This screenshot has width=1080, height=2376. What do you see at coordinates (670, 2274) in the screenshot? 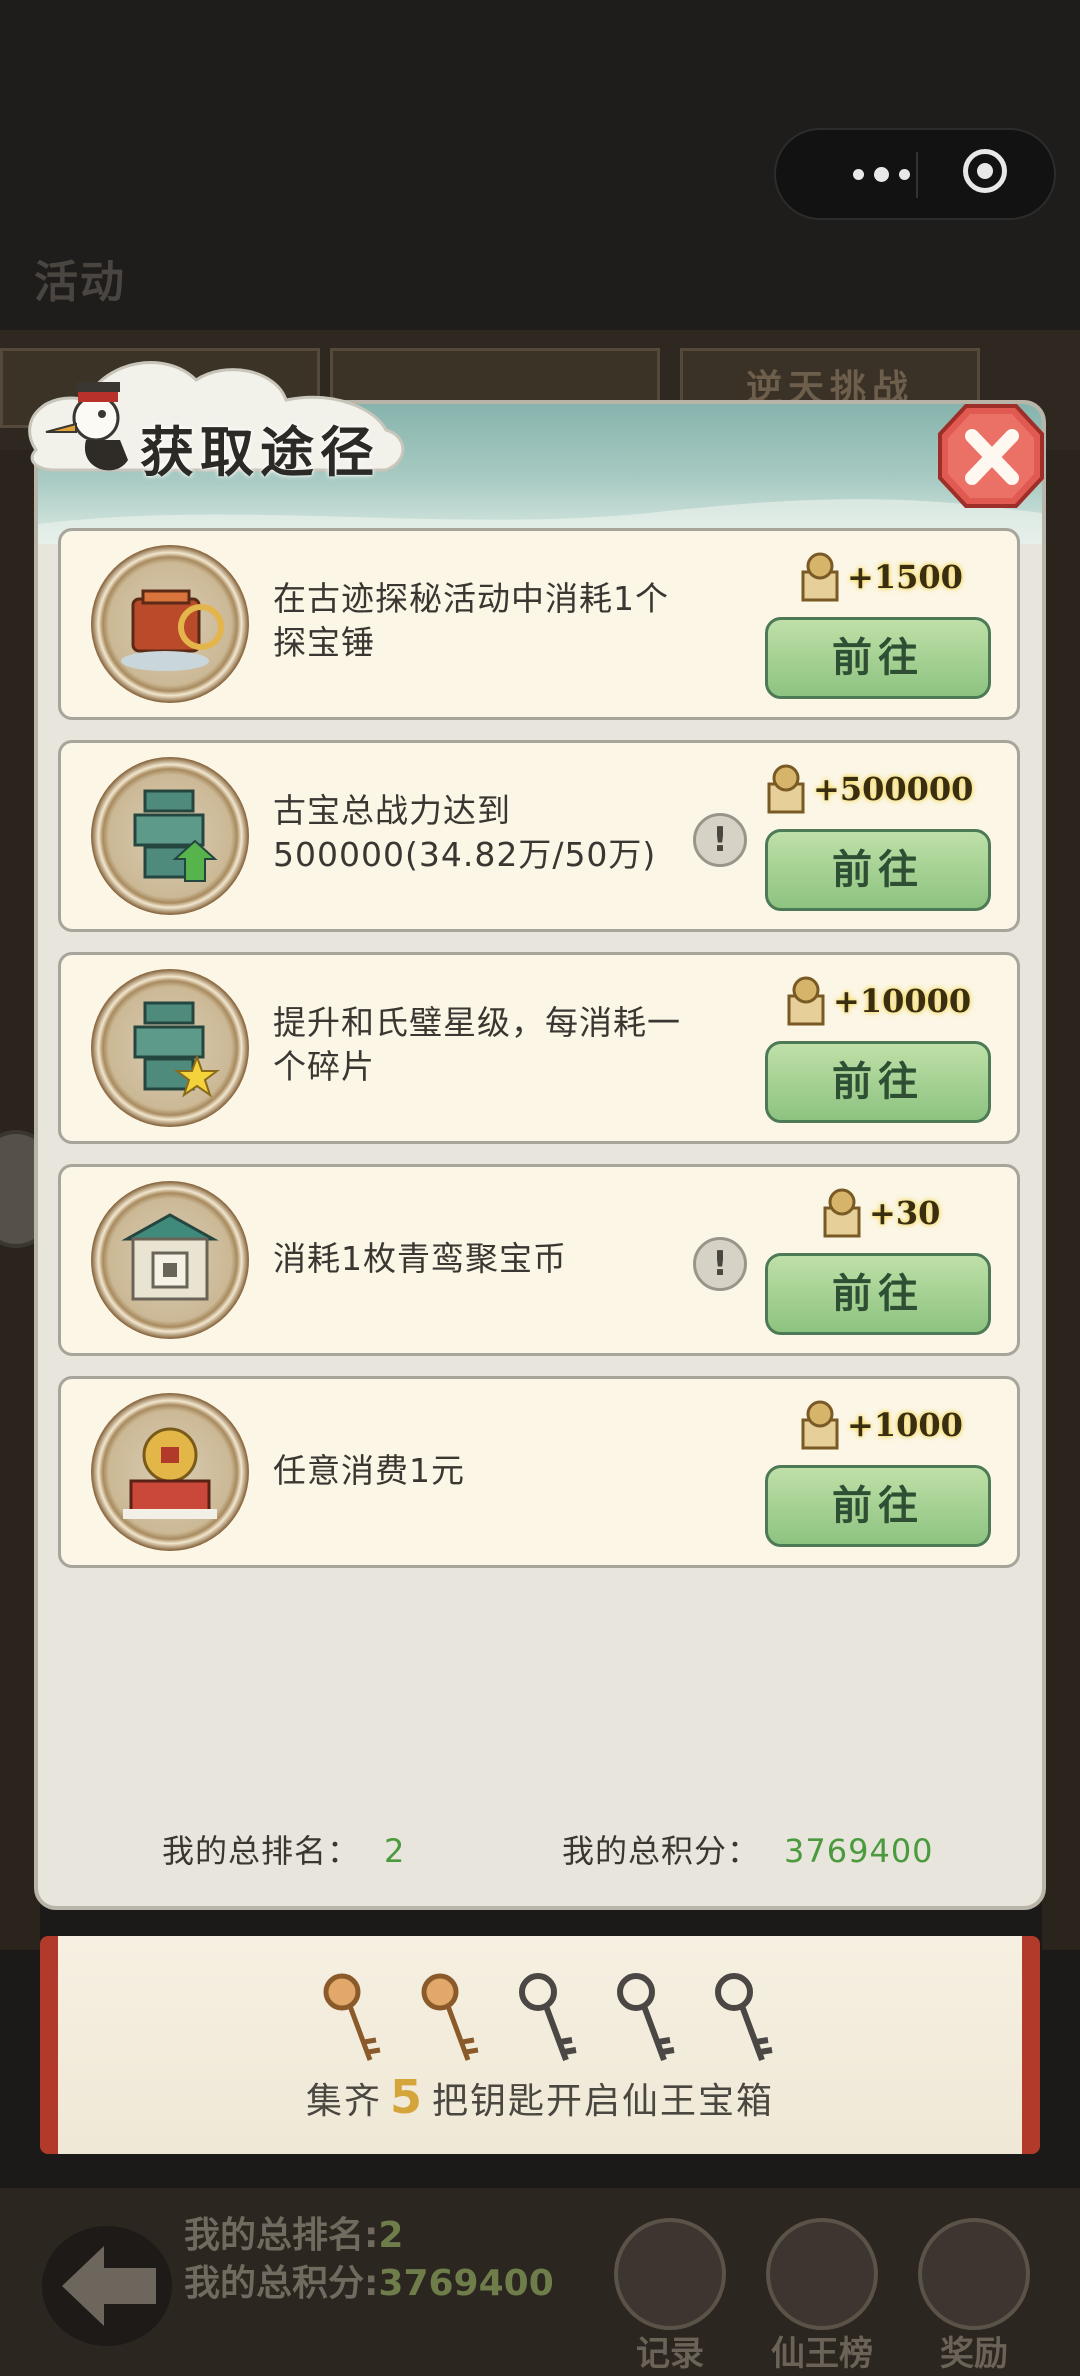
I see `scroll-icon` at bounding box center [670, 2274].